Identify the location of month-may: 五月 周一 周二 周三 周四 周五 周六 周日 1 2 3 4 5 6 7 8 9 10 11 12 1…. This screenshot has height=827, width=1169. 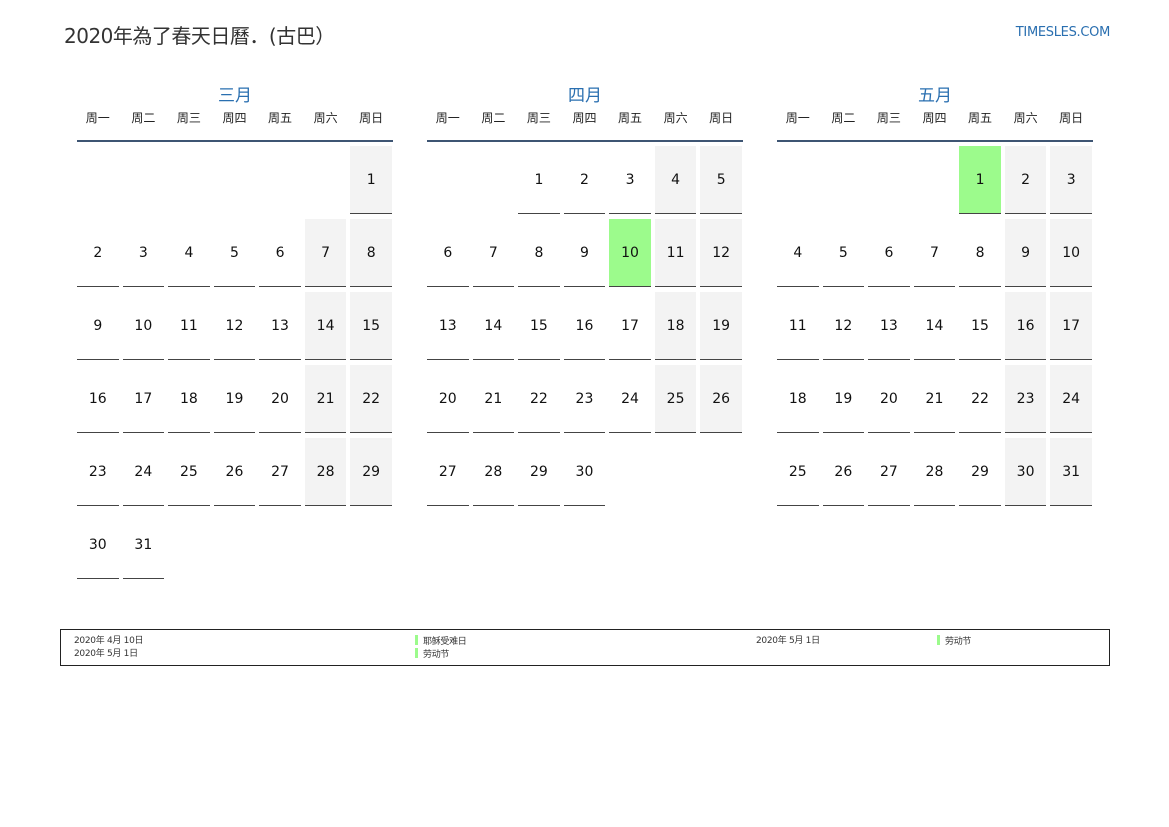
(935, 295).